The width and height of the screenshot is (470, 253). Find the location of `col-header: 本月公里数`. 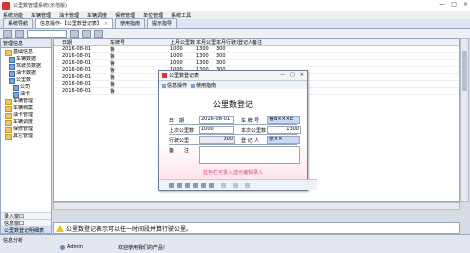

col-header: 本月公里数 is located at coordinates (206, 42).